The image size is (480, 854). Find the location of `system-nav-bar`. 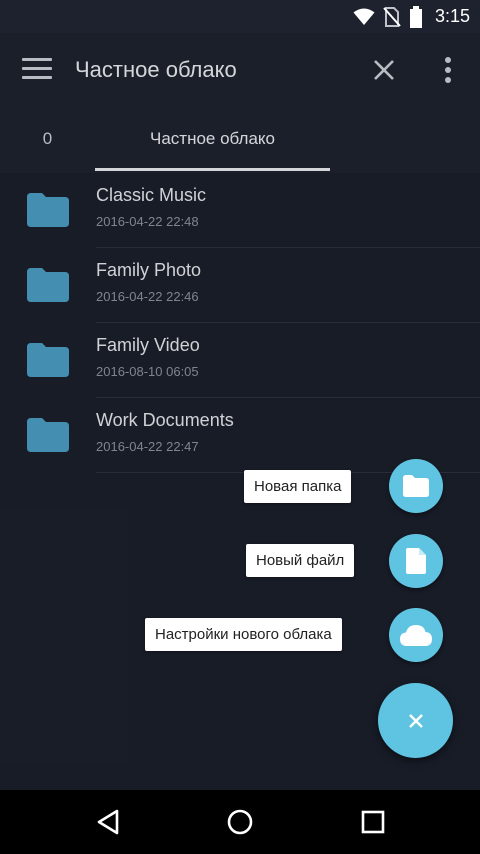

system-nav-bar is located at coordinates (240, 822).